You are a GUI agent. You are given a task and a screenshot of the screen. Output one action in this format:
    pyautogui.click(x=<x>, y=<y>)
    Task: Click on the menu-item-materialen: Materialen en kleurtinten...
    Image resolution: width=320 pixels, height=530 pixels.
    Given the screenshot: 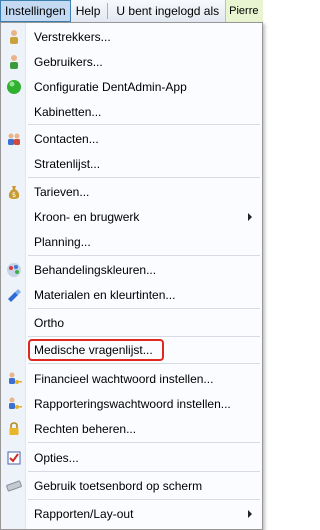 What is the action you would take?
    pyautogui.click(x=131, y=295)
    